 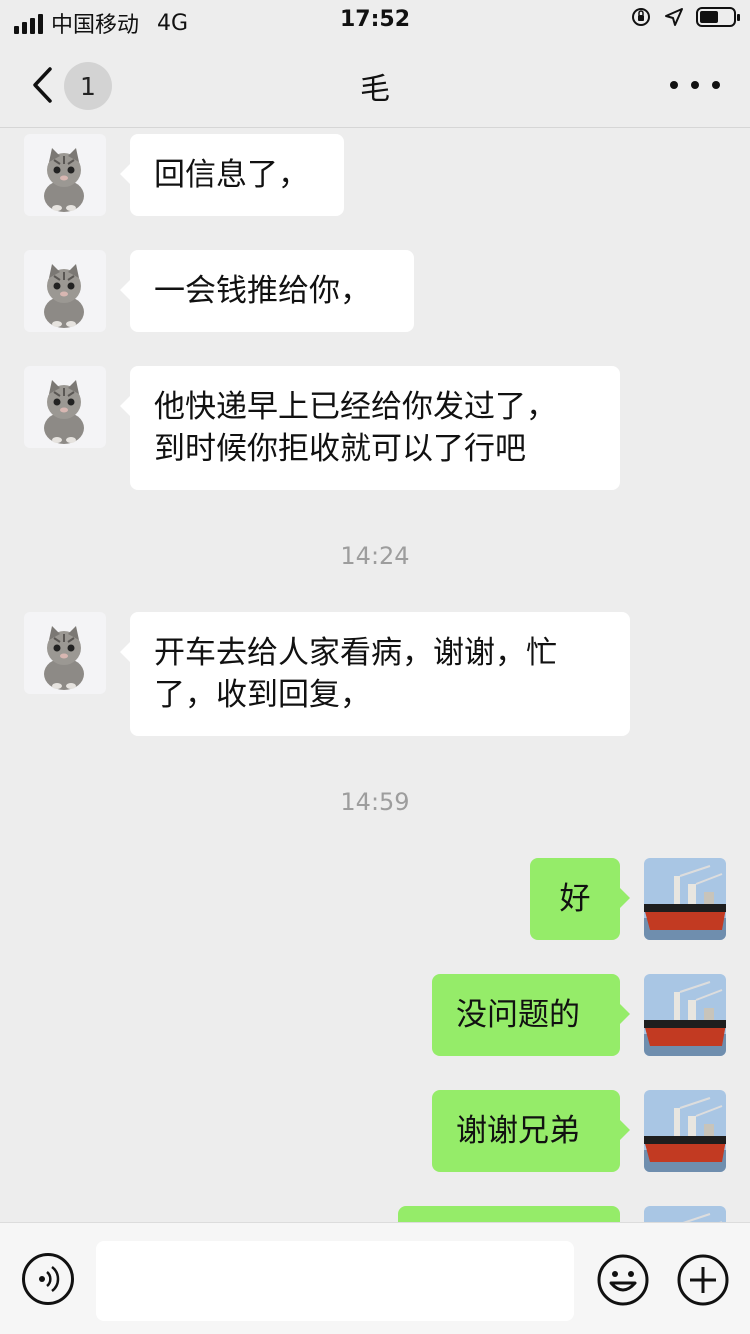 What do you see at coordinates (370, 428) in the screenshot?
I see `message-bubble: 他快递早上已经给你发过了， 到时候你拒收就可以了行吧` at bounding box center [370, 428].